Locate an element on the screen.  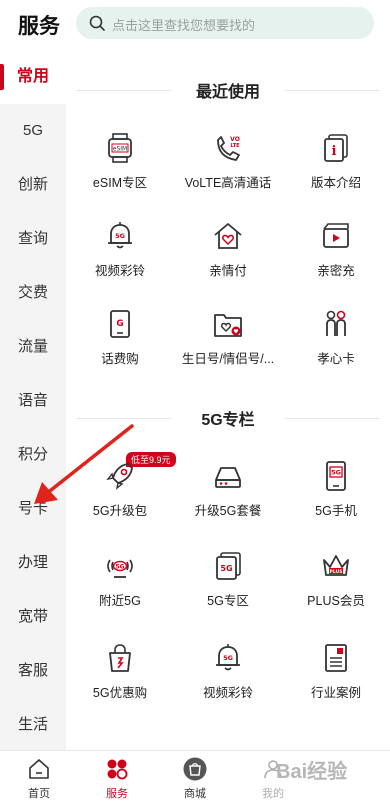
folder-heart-icon: ♥ is located at coordinates (228, 325).